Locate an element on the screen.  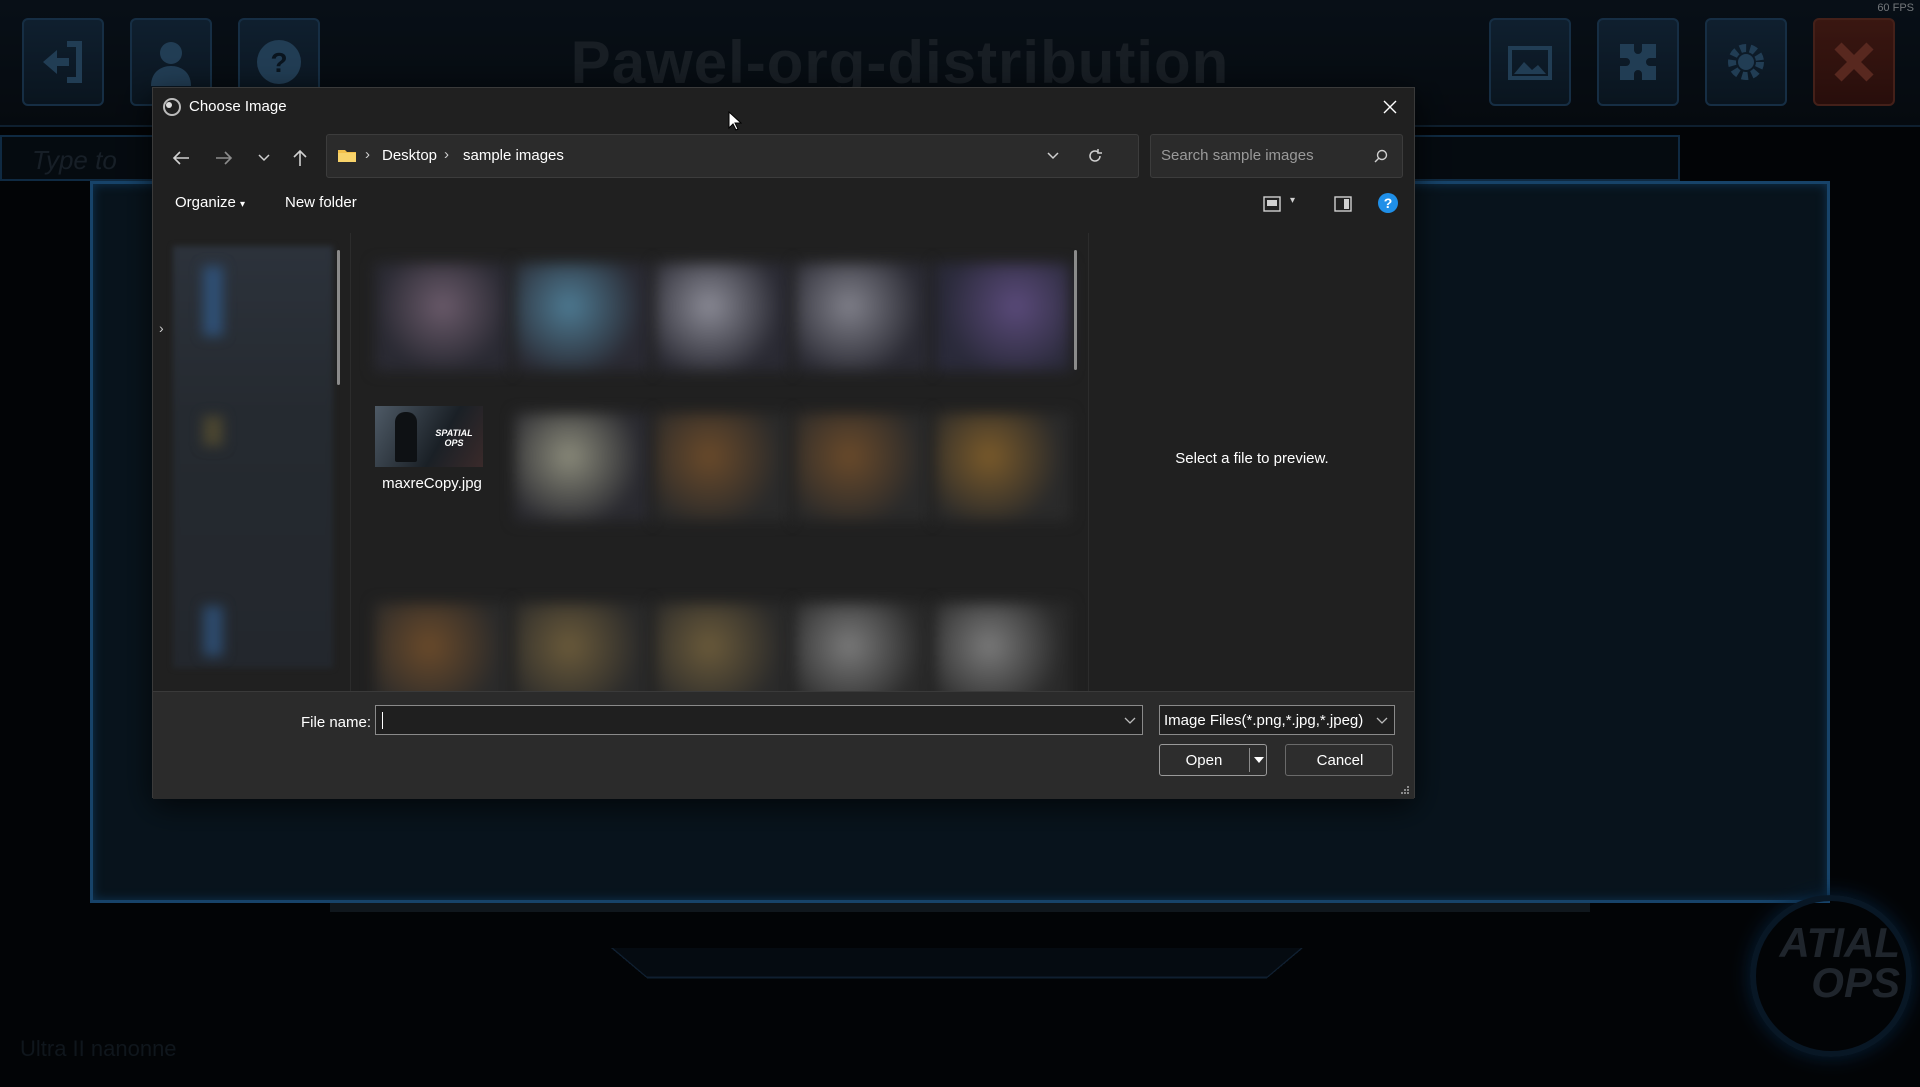
close-button is located at coordinates (1390, 107).